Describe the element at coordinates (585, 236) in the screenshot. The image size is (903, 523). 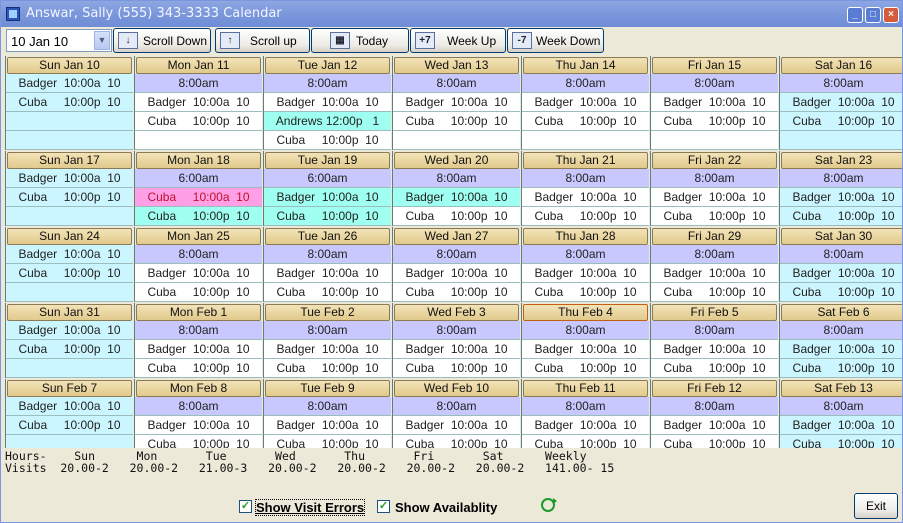
I see `day-header: Thu Jan 28` at that location.